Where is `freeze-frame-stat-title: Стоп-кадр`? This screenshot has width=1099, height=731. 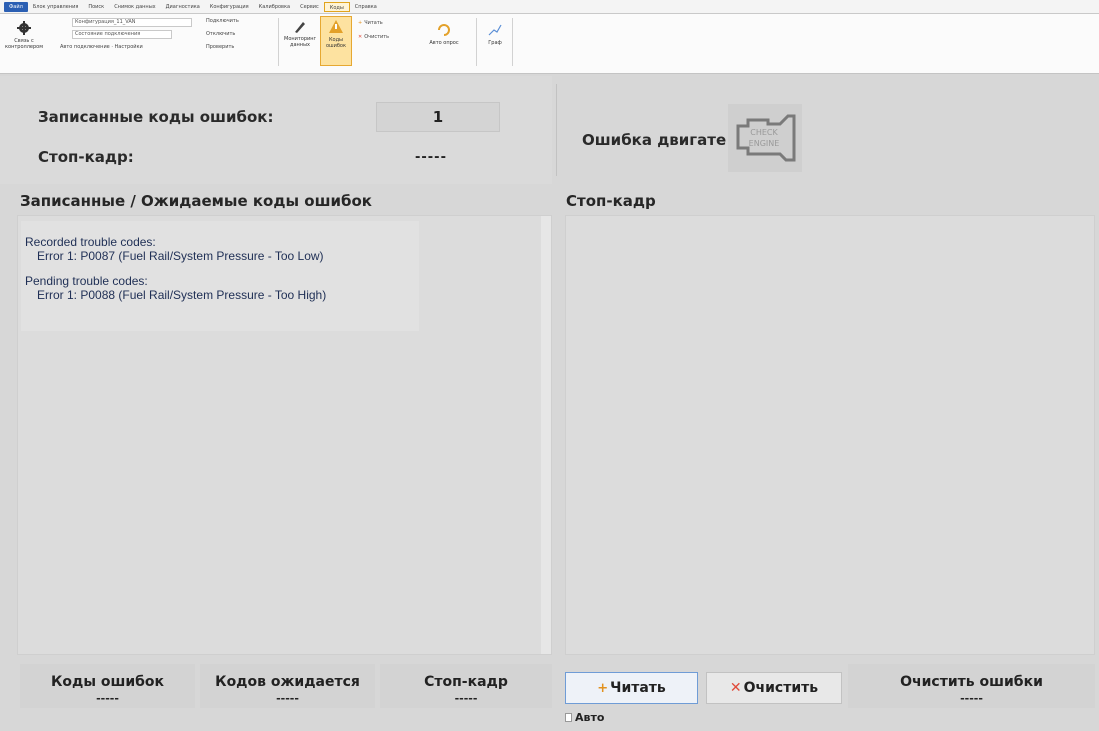 freeze-frame-stat-title: Стоп-кадр is located at coordinates (466, 682).